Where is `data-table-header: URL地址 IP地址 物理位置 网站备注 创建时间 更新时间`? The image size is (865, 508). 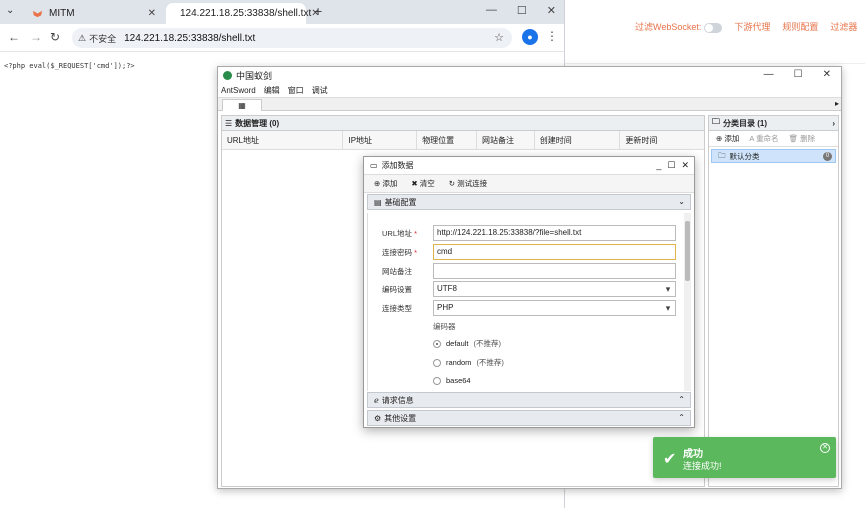 data-table-header: URL地址 IP地址 物理位置 网站备注 创建时间 更新时间 is located at coordinates (463, 140).